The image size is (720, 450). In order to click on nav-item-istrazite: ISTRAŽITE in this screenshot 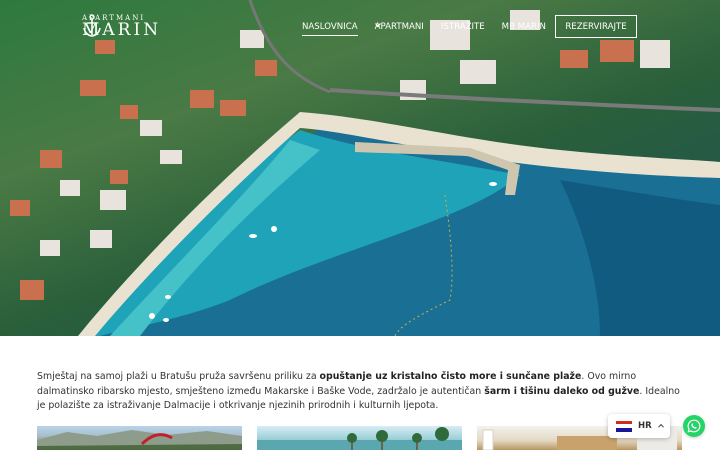, I will do `click(463, 27)`.